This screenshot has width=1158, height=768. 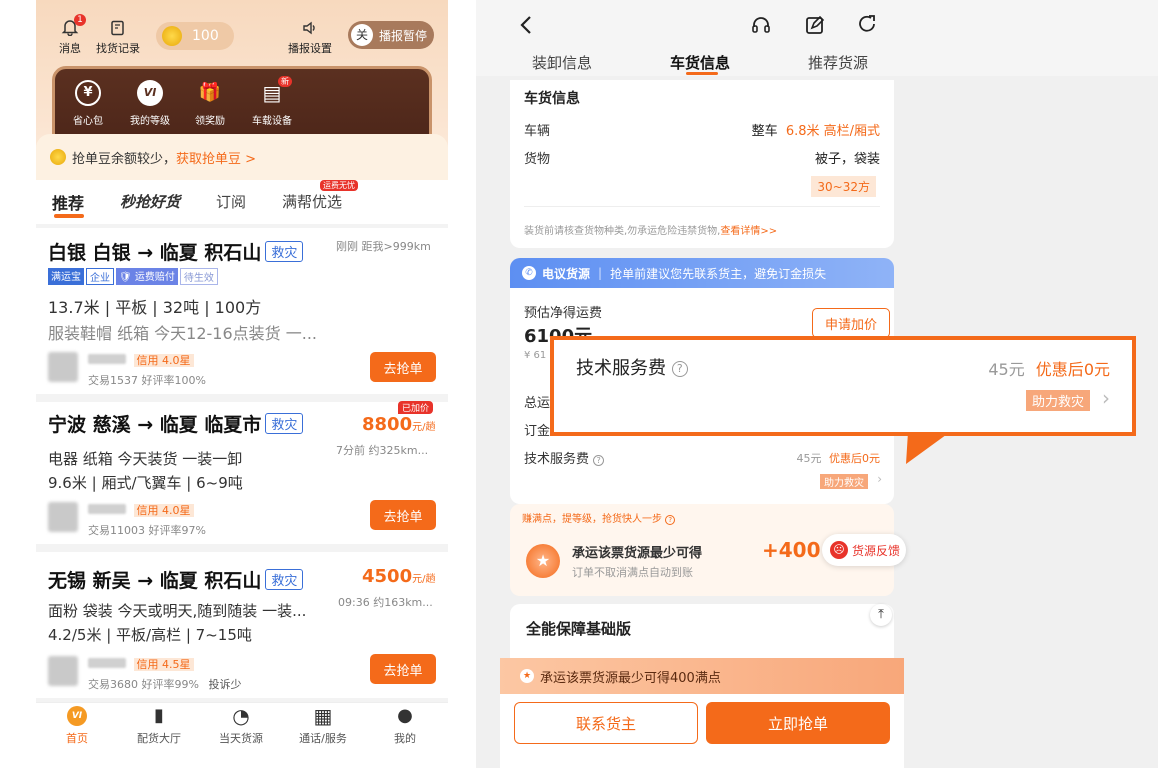 I want to click on tab-preferred: 满帮优选, so click(x=312, y=201).